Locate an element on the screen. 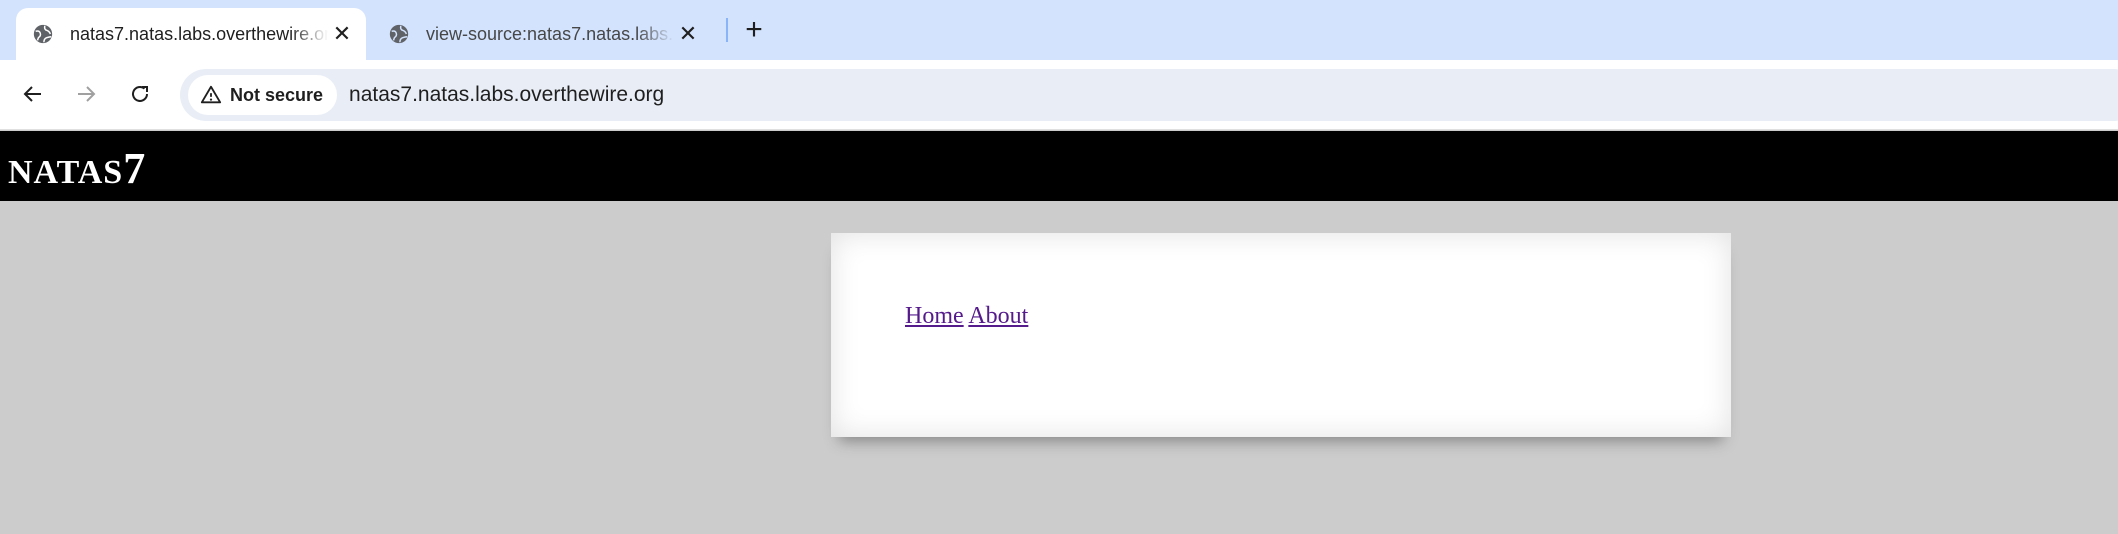 This screenshot has width=2118, height=534. url-text: natas7.natas.labs.overthewire.org is located at coordinates (506, 95).